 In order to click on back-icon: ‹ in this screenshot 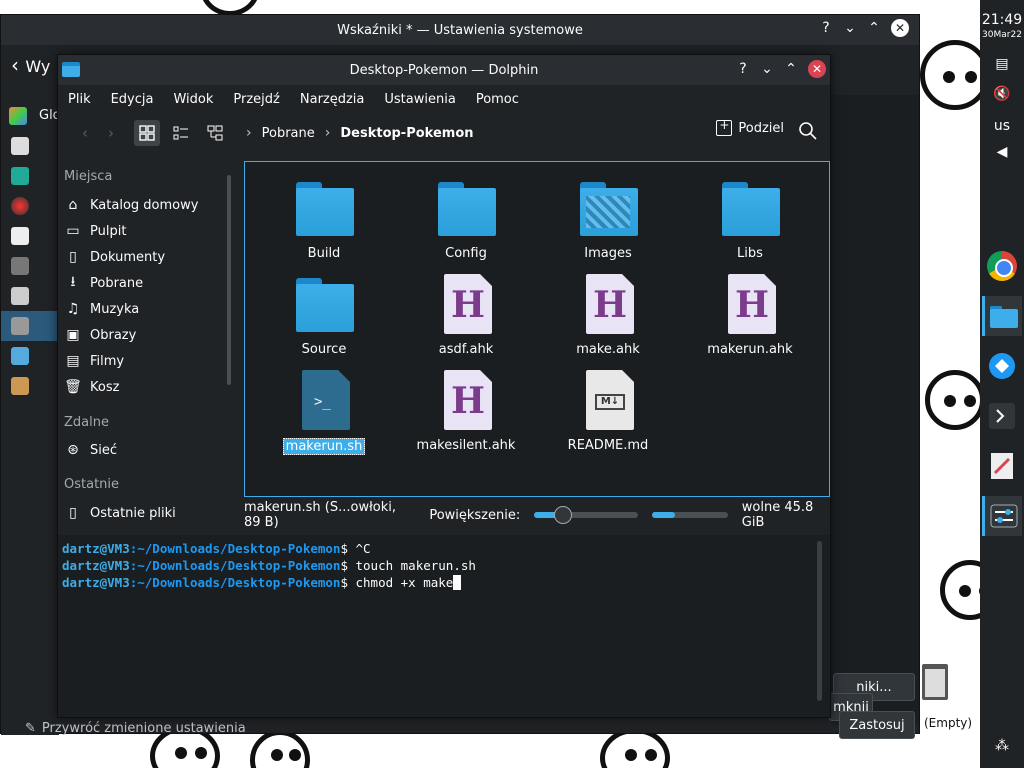, I will do `click(85, 133)`.